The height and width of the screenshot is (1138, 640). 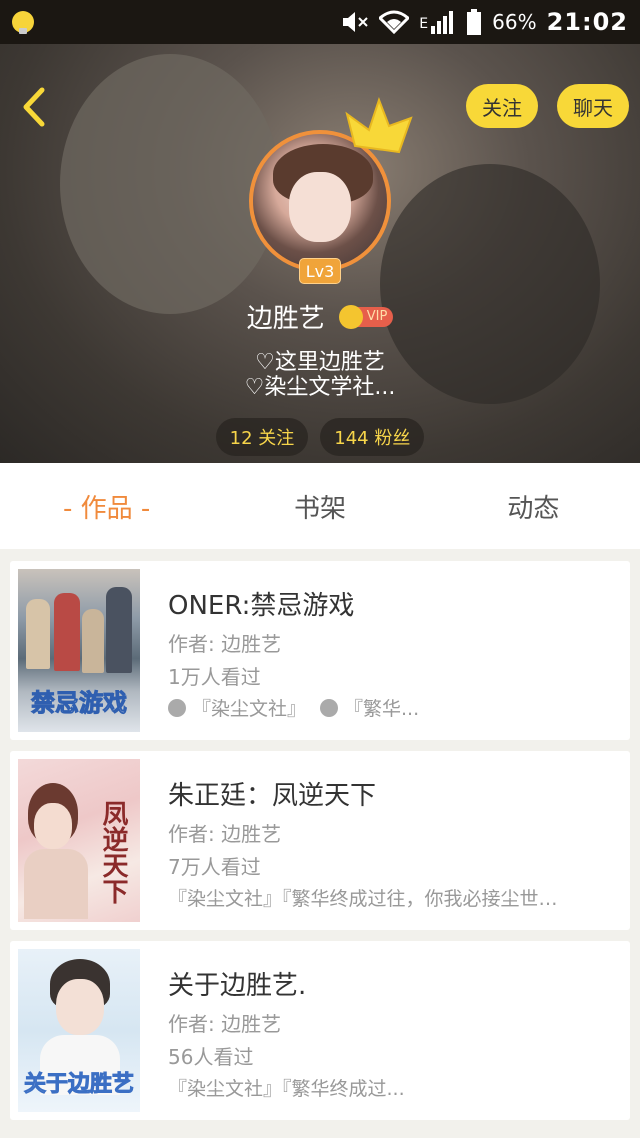 What do you see at coordinates (211, 1057) in the screenshot?
I see `book-views: 56人看过` at bounding box center [211, 1057].